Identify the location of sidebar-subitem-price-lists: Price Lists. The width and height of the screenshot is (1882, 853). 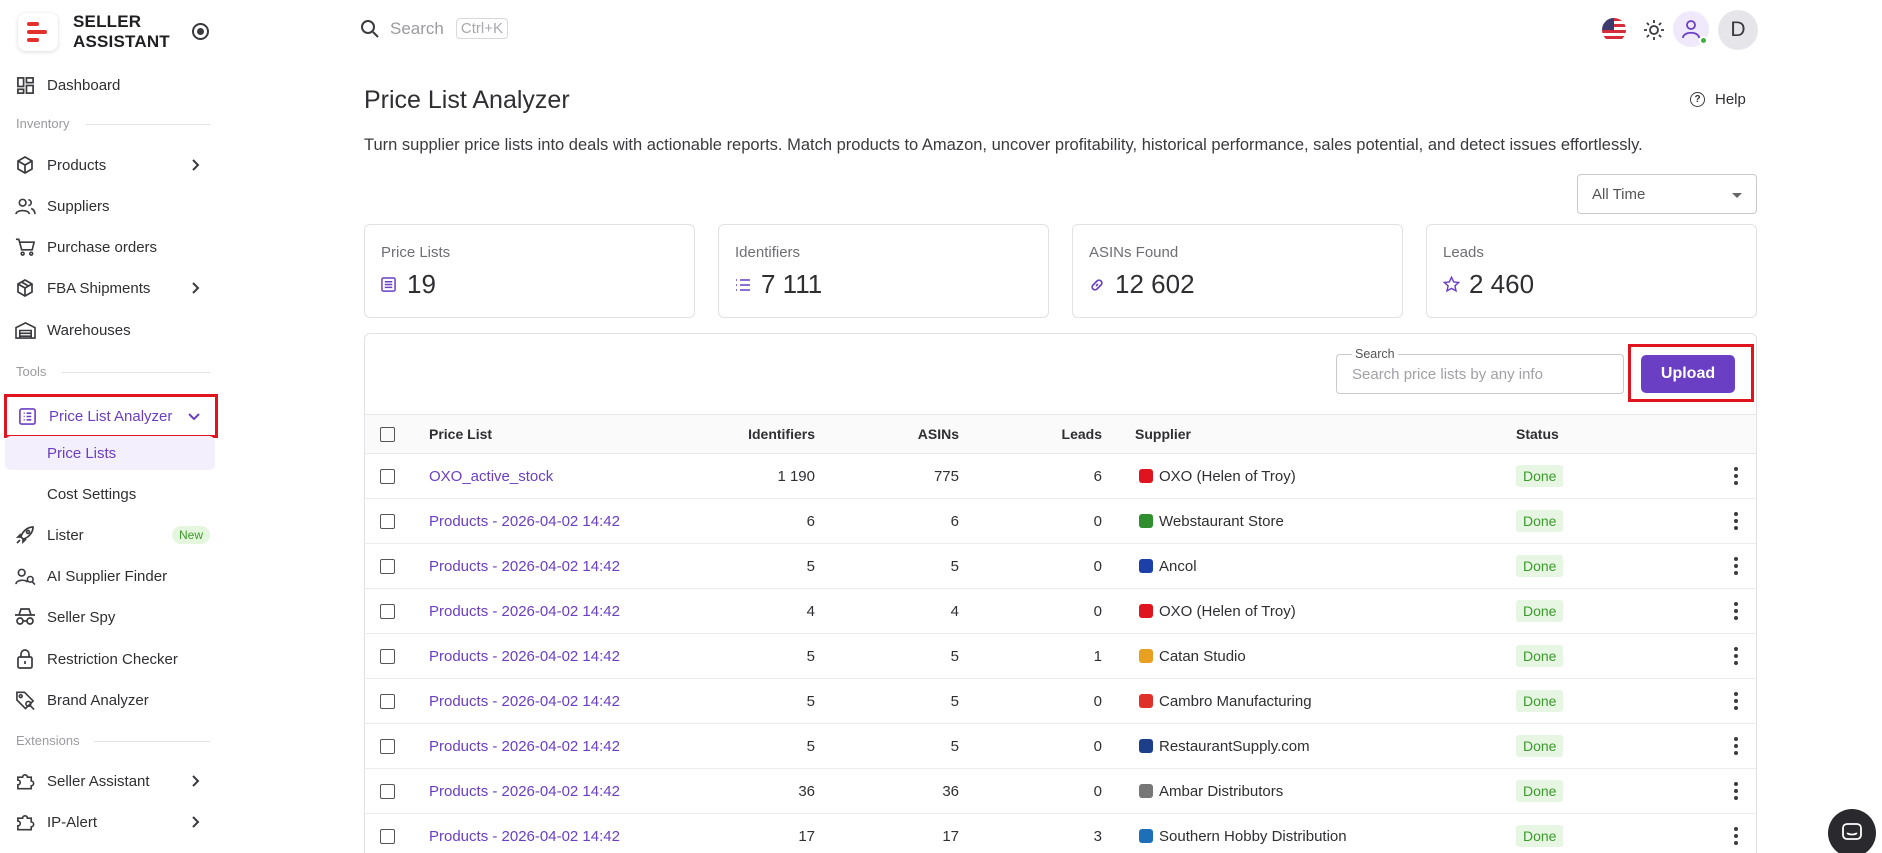
(110, 453).